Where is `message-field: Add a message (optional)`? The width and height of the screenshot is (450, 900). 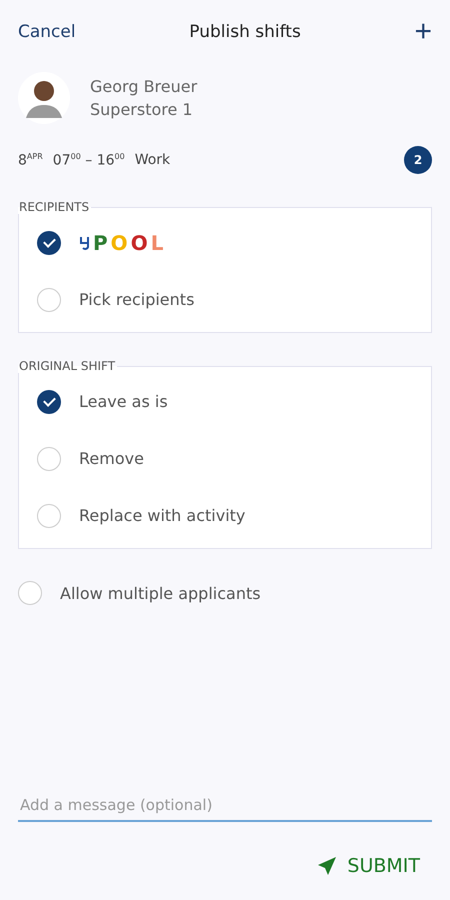
message-field: Add a message (optional) is located at coordinates (225, 806).